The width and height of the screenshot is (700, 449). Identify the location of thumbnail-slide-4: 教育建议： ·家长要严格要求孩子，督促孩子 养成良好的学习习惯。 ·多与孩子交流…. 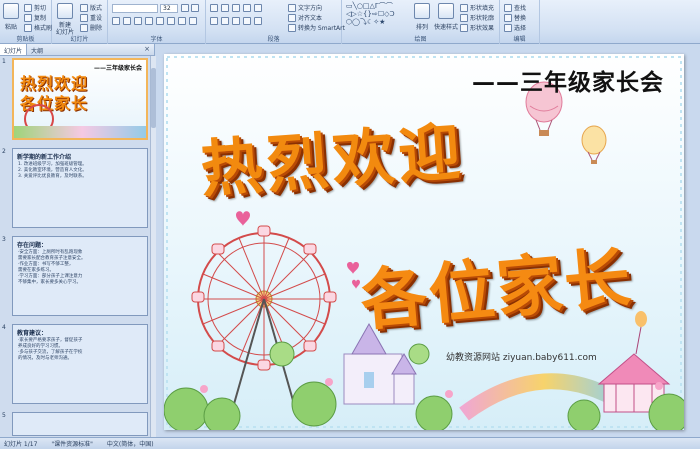
(80, 364).